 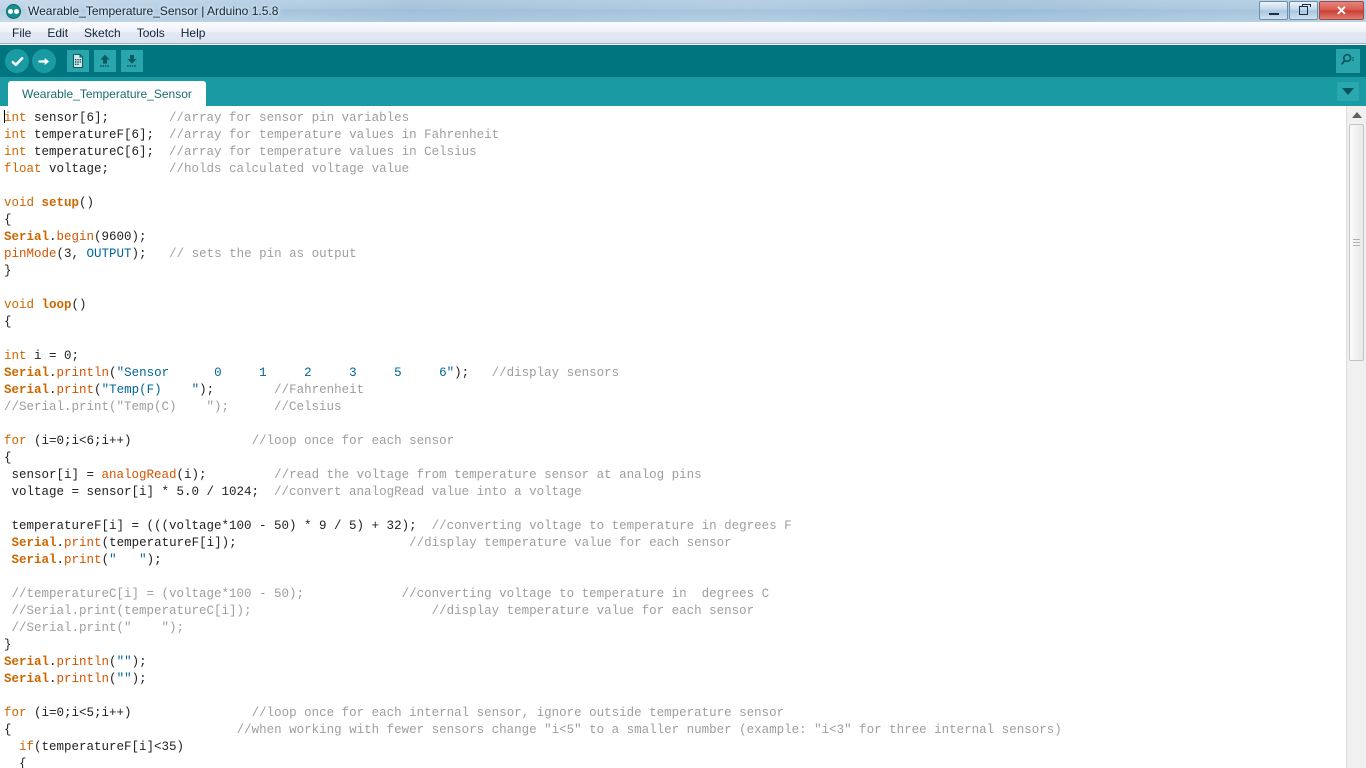 What do you see at coordinates (15, 762) in the screenshot?
I see `code-token-pl: {` at bounding box center [15, 762].